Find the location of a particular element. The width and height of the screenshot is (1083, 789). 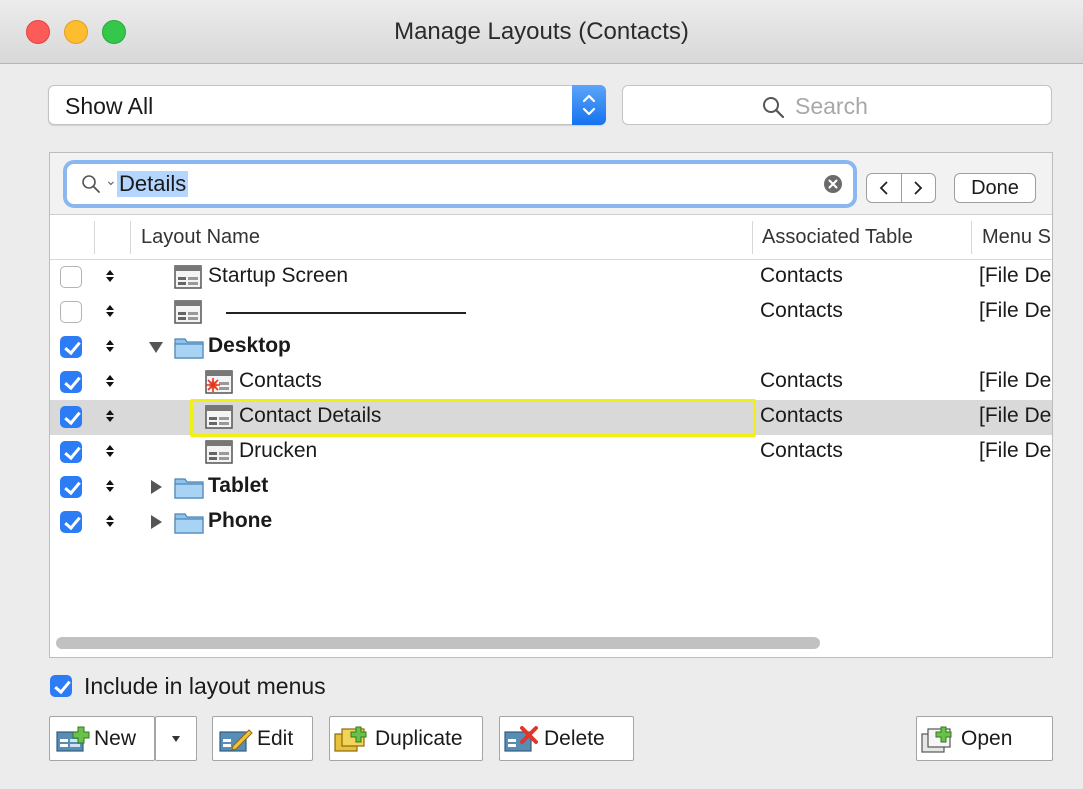

table-row: ——————————— Contacts [File De is located at coordinates (551, 312).